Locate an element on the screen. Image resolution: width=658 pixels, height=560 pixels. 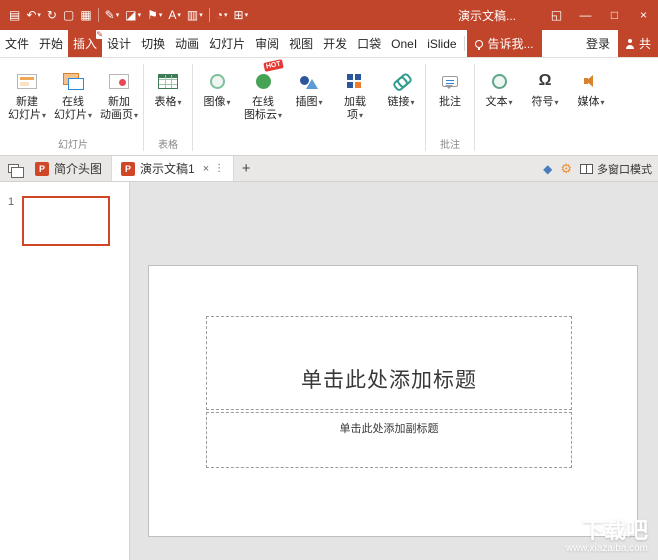
tab-transitions: 切换 is located at coordinates (153, 43).